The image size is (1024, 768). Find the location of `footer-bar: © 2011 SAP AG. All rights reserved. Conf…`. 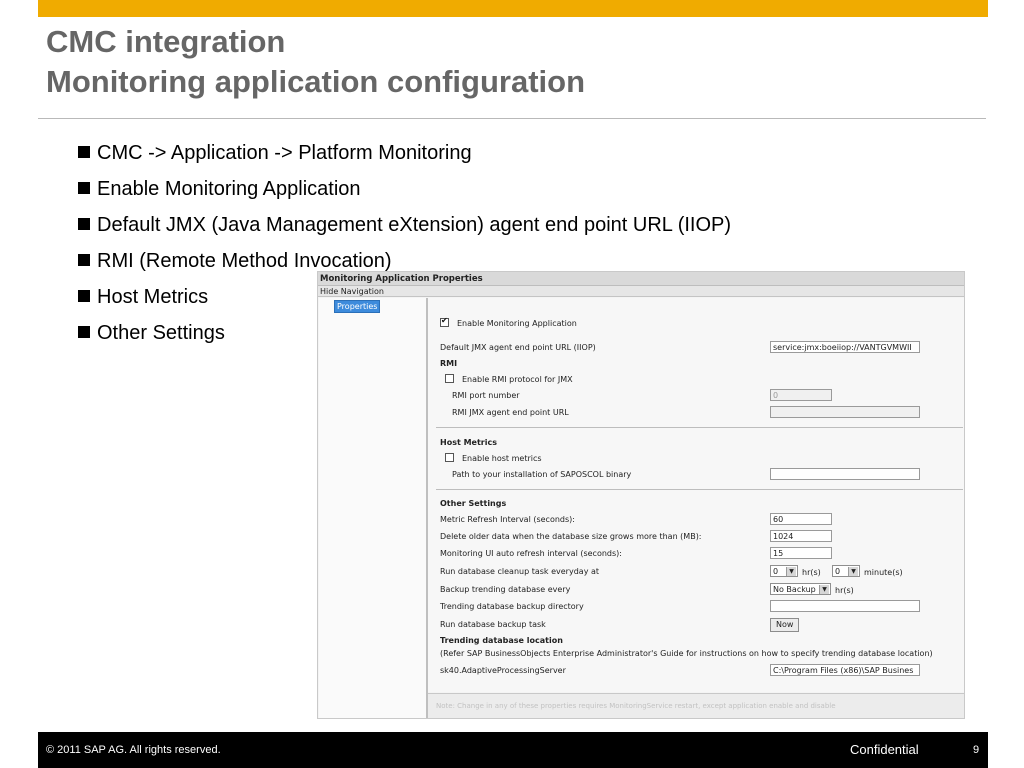

footer-bar: © 2011 SAP AG. All rights reserved. Conf… is located at coordinates (513, 750).